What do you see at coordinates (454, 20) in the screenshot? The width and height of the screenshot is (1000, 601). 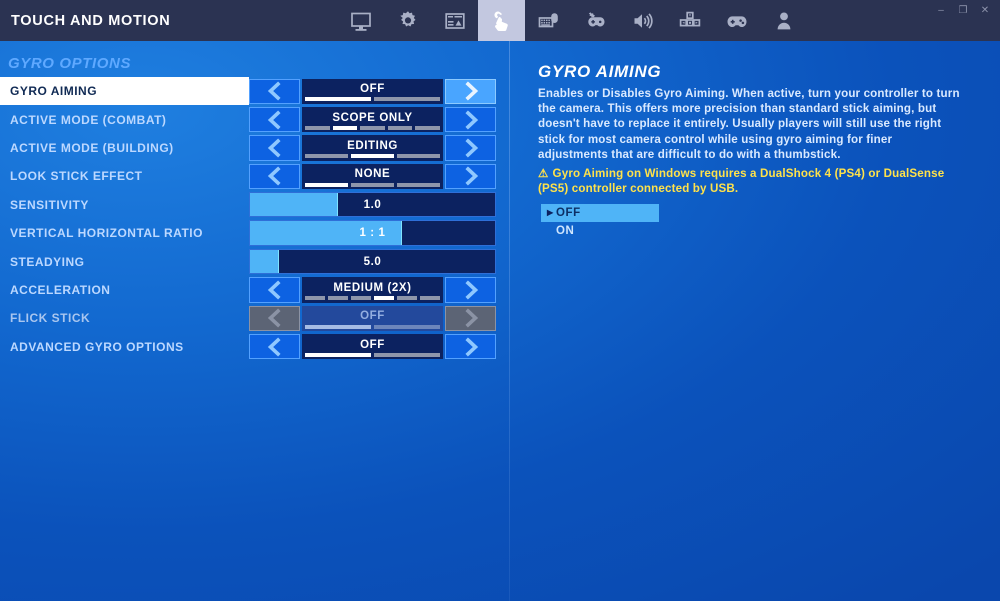 I see `tab-hud-layout` at bounding box center [454, 20].